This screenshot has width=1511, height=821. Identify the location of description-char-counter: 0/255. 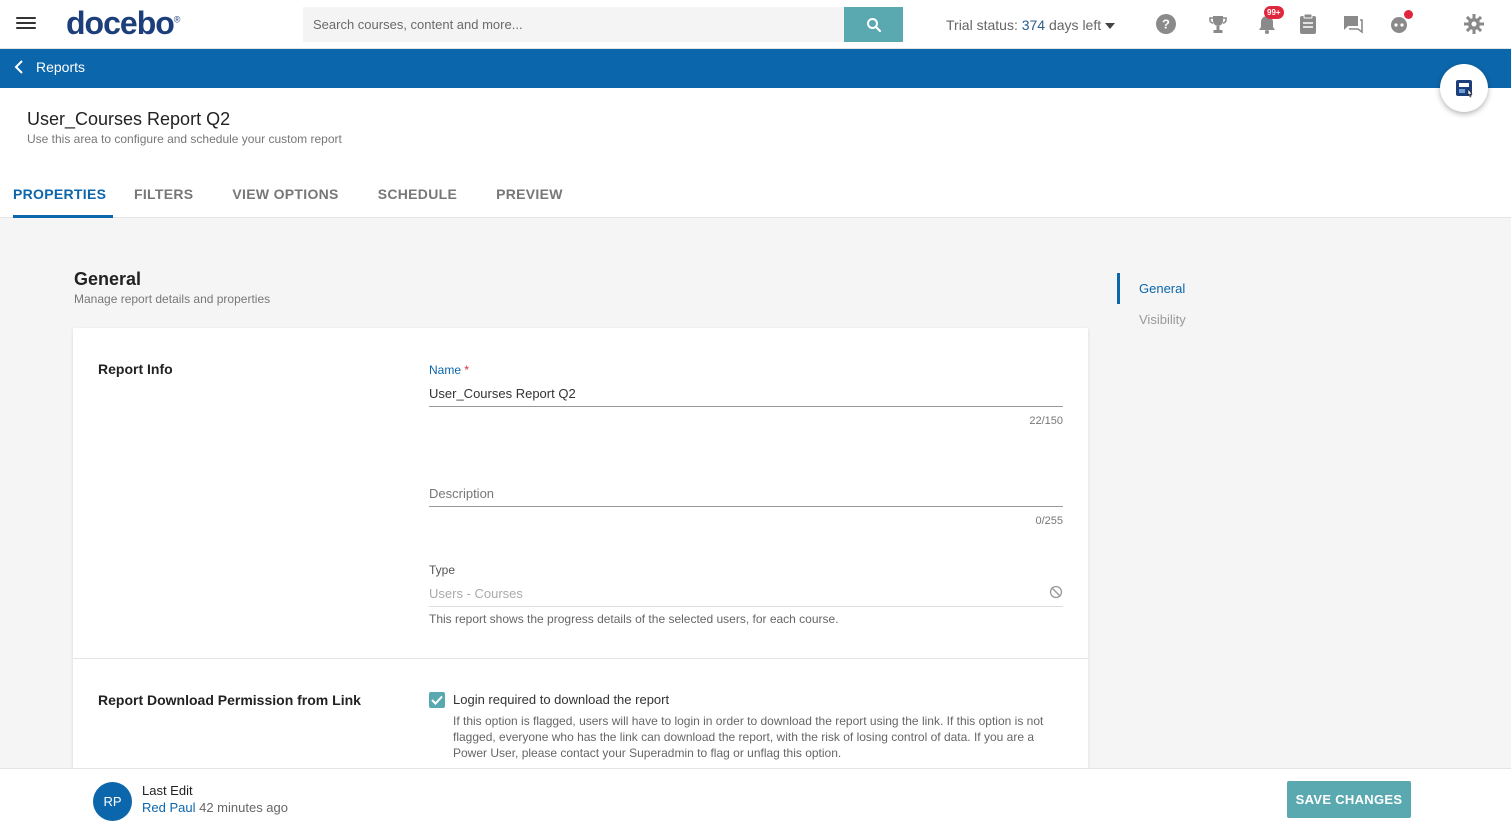
(1049, 521).